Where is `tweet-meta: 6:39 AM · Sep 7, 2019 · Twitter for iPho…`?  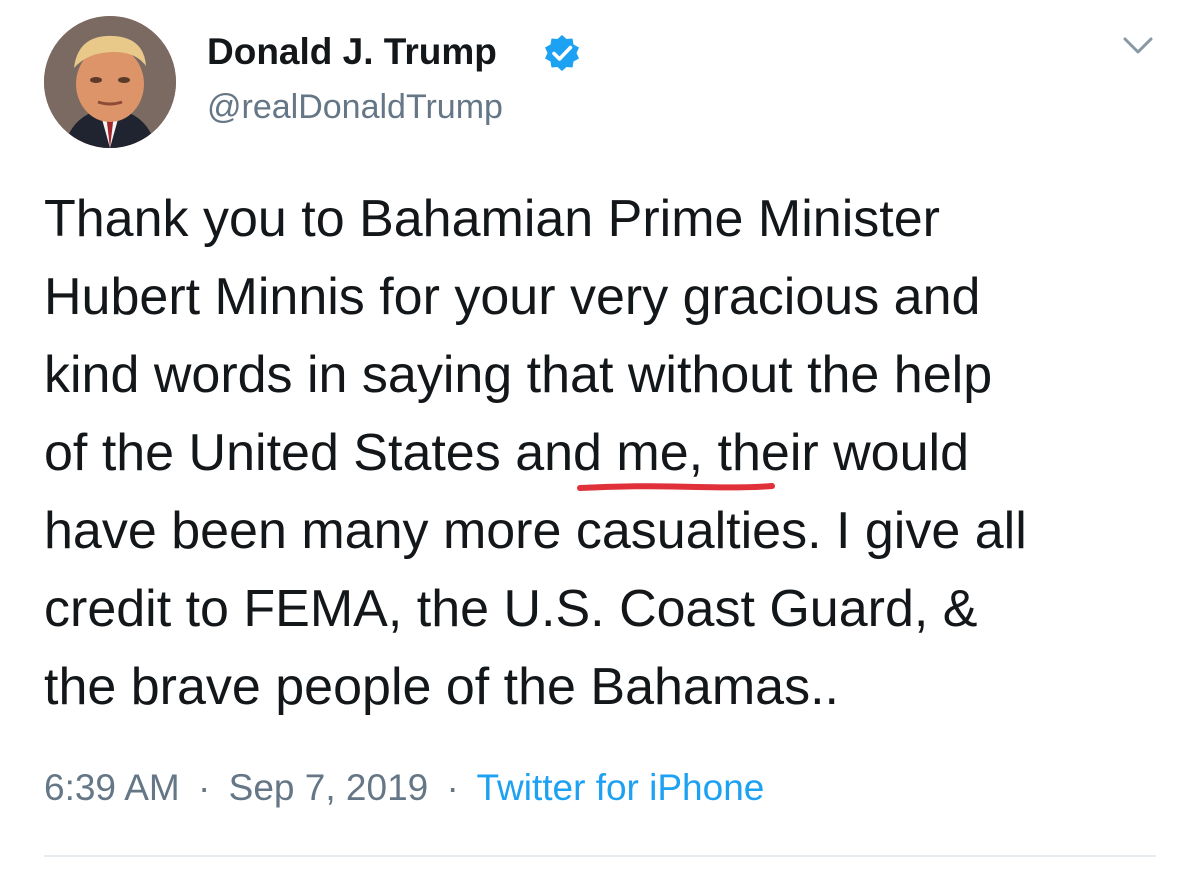 tweet-meta: 6:39 AM · Sep 7, 2019 · Twitter for iPho… is located at coordinates (404, 788).